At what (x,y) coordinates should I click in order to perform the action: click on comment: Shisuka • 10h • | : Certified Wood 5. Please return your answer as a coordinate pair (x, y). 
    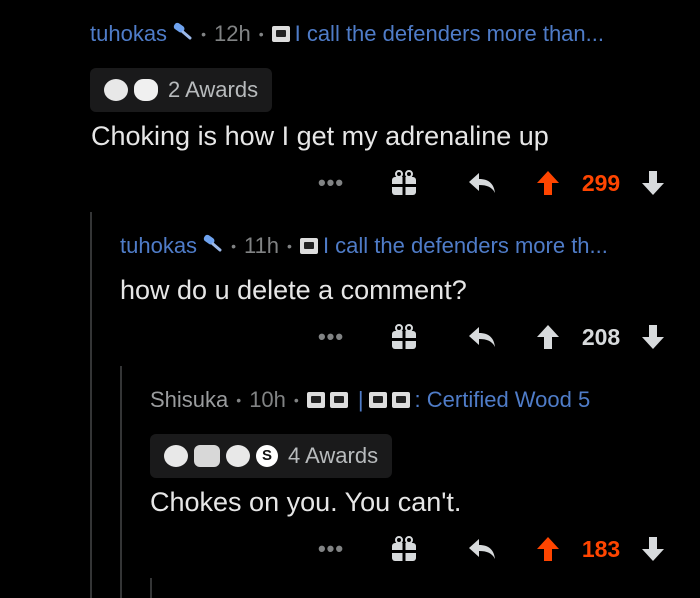
    Looking at the image, I should click on (370, 400).